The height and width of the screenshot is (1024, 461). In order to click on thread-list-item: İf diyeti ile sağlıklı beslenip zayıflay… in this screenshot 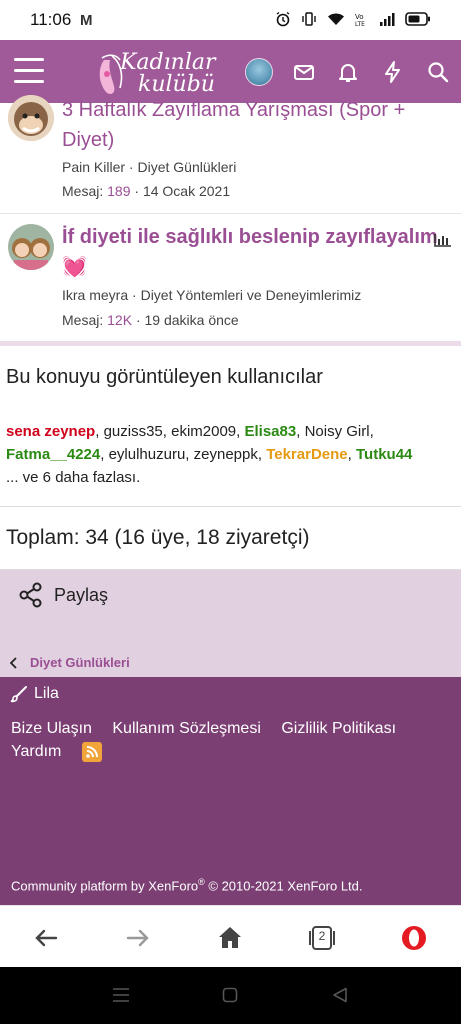, I will do `click(230, 278)`.